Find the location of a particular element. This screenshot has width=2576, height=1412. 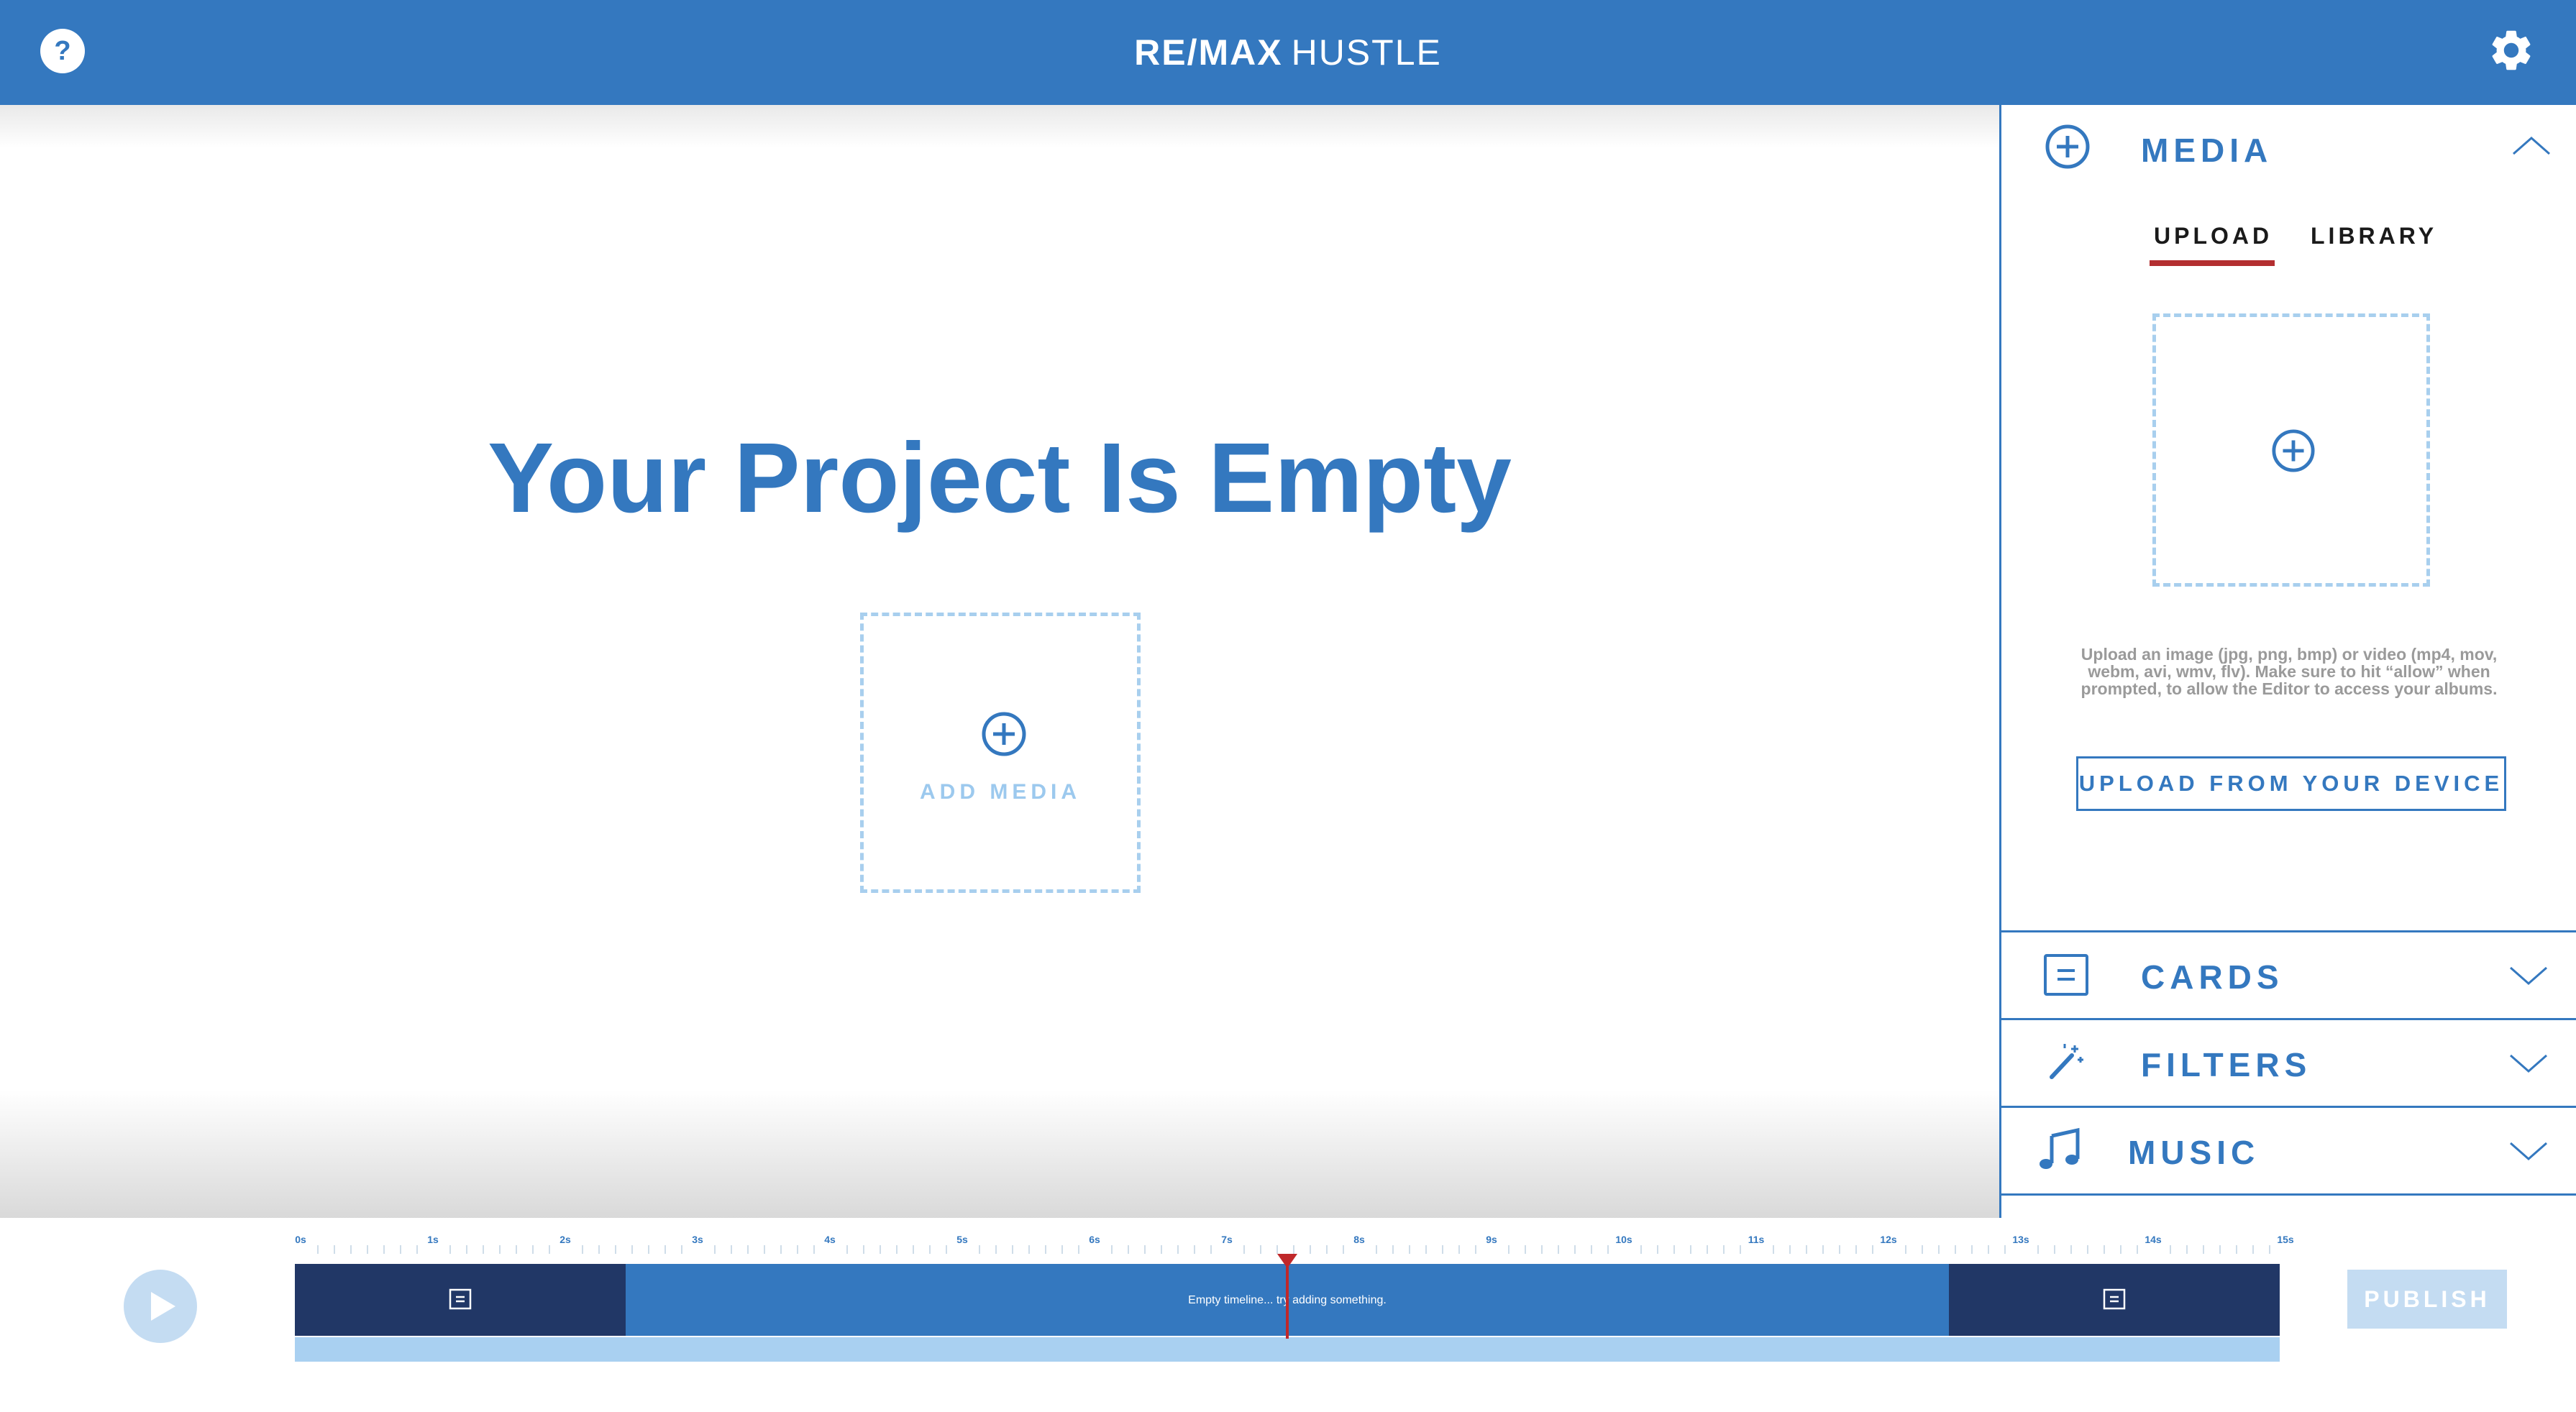

tick-label: 4s is located at coordinates (830, 1239).